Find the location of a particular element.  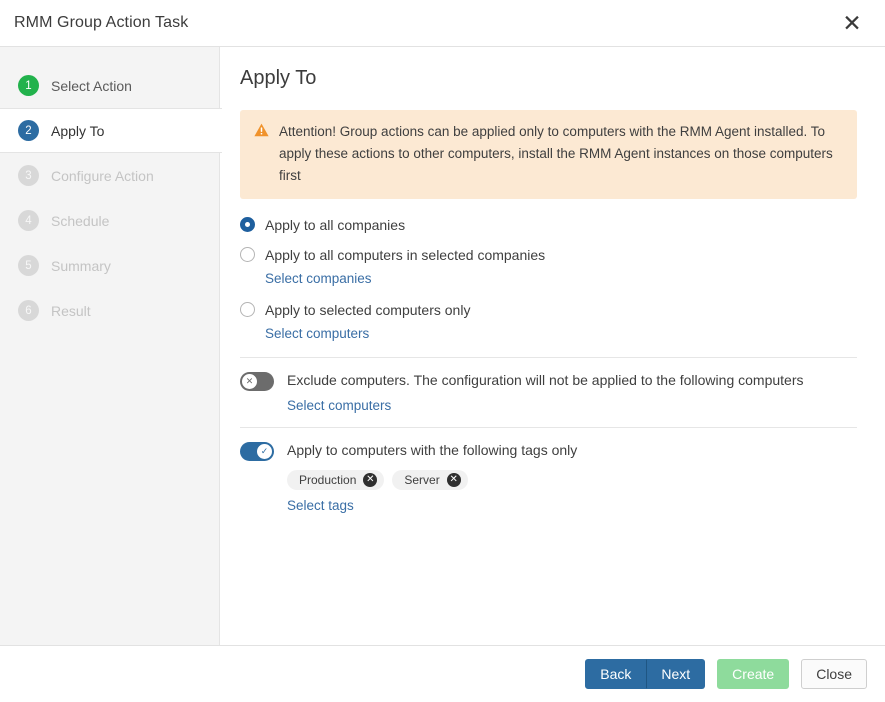

selected-tags-list: Production ✕ Server ✕ is located at coordinates (432, 479).